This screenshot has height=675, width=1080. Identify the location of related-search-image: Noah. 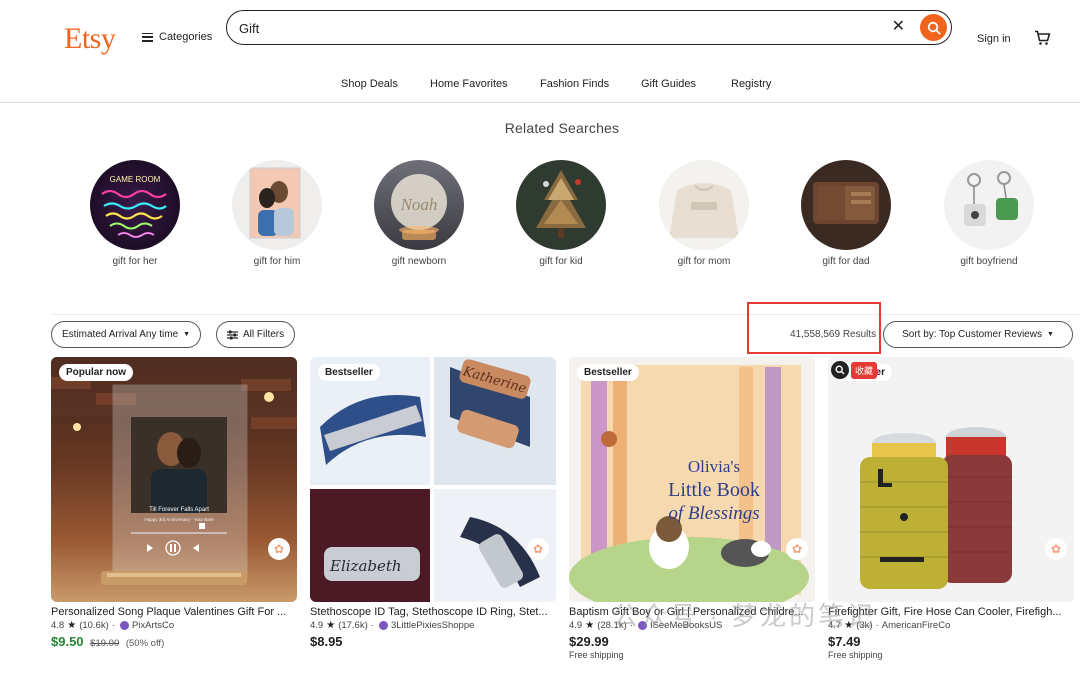
(419, 205).